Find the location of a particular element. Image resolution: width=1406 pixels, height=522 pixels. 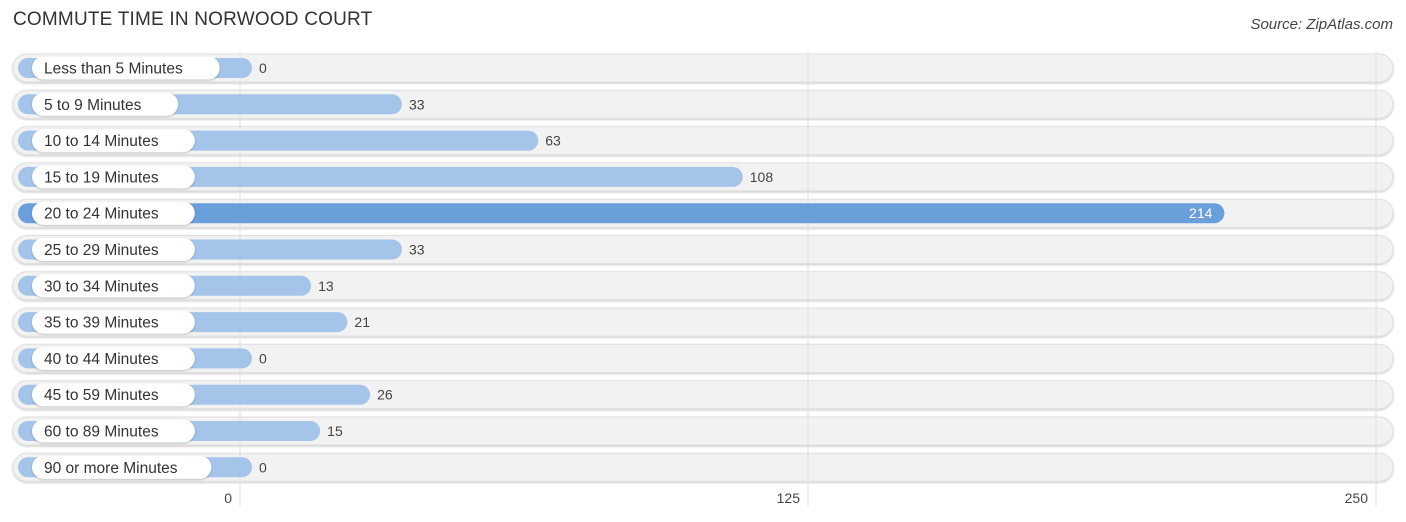

bar-row: 25 to 29 Minutes 33 is located at coordinates (221, 249).